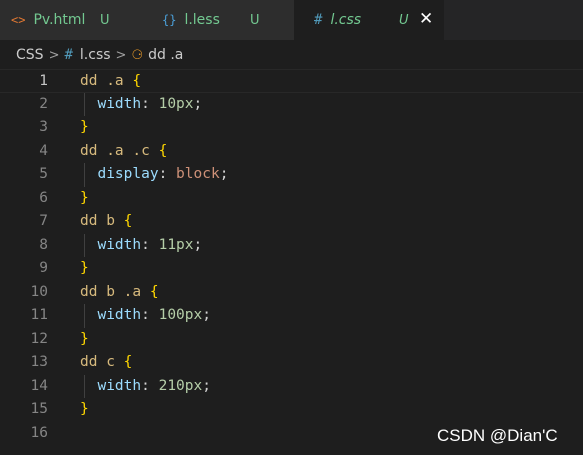 Image resolution: width=583 pixels, height=455 pixels. I want to click on tab-l-less: {} l.less U, so click(220, 20).